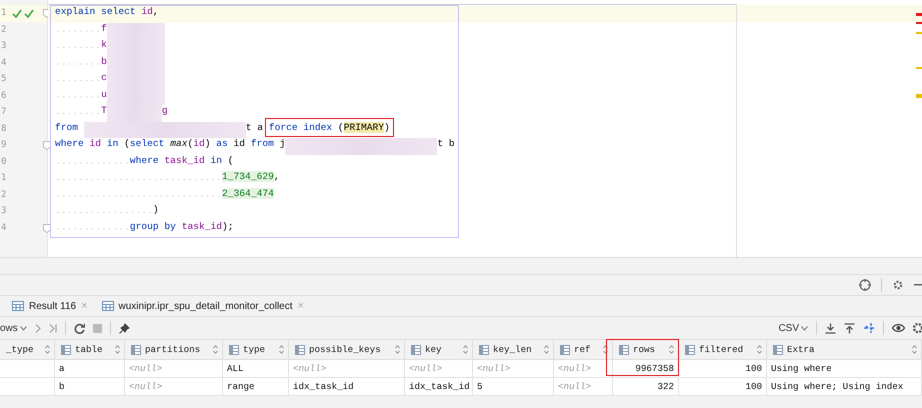 The height and width of the screenshot is (408, 922). Describe the element at coordinates (869, 328) in the screenshot. I see `compare-icon` at that location.